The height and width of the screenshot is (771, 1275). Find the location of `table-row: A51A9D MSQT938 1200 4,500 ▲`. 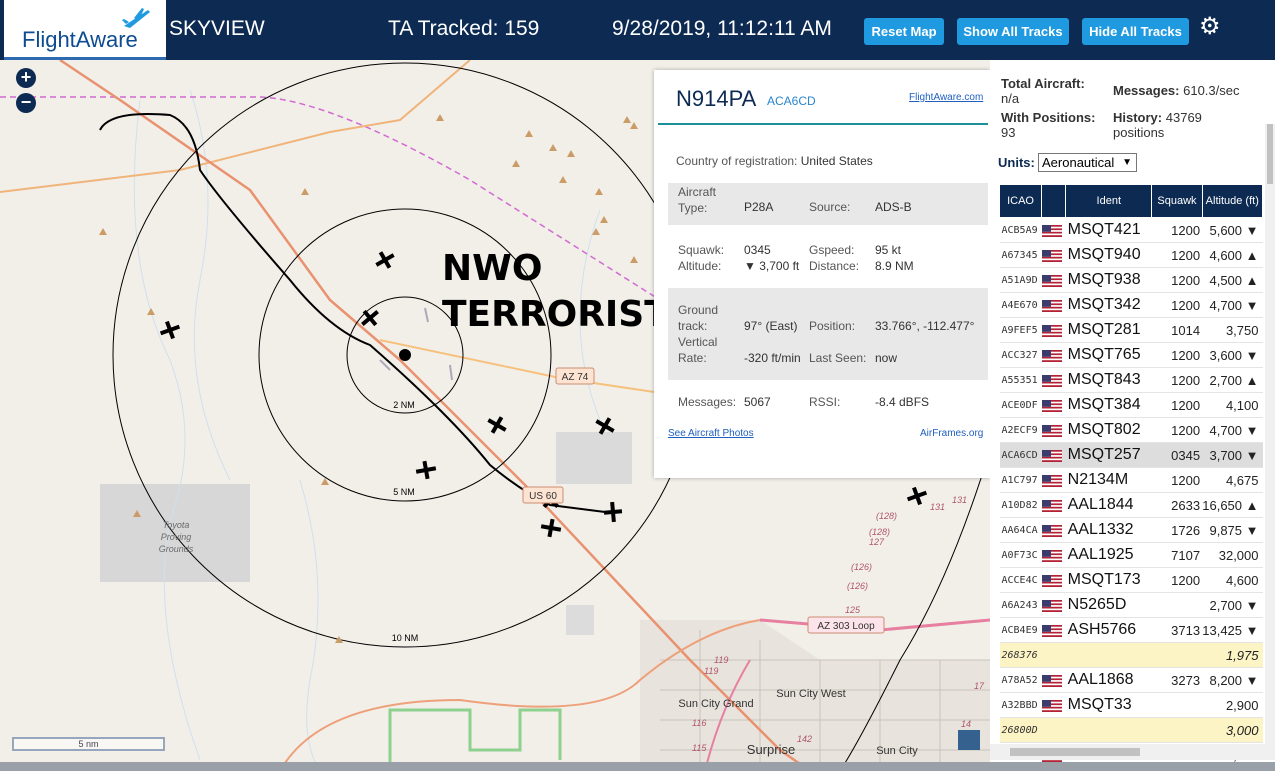

table-row: A51A9D MSQT938 1200 4,500 ▲ is located at coordinates (1131, 280).